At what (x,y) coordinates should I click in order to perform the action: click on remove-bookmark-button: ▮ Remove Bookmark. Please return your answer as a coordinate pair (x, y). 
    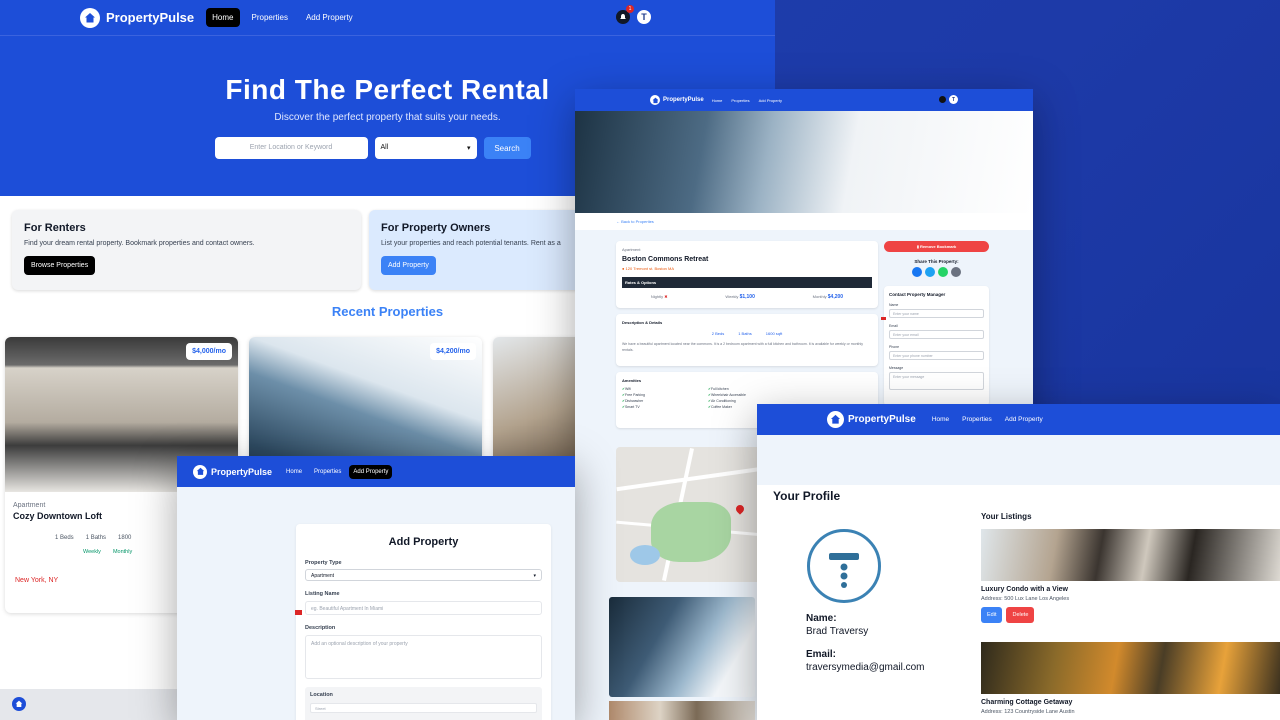
    Looking at the image, I should click on (936, 246).